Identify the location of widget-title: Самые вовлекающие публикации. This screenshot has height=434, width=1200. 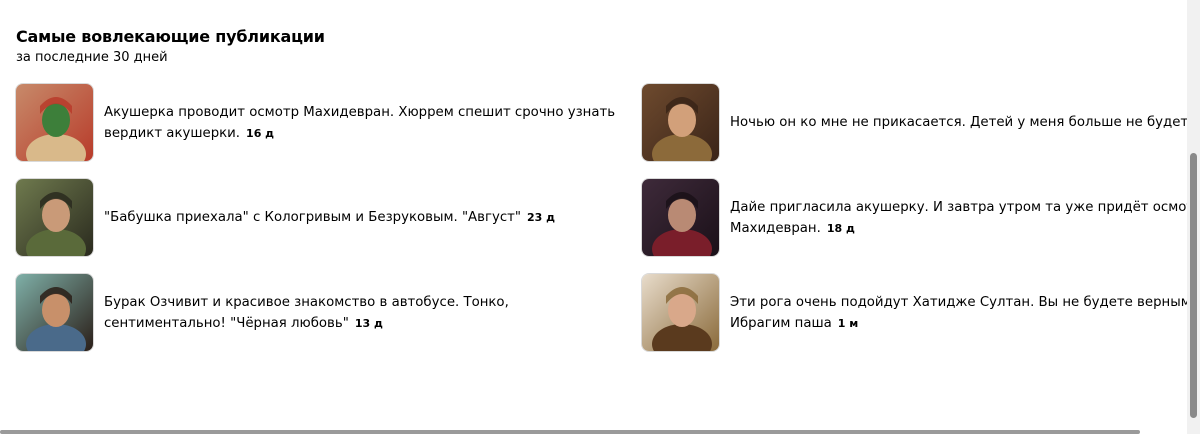
(170, 36).